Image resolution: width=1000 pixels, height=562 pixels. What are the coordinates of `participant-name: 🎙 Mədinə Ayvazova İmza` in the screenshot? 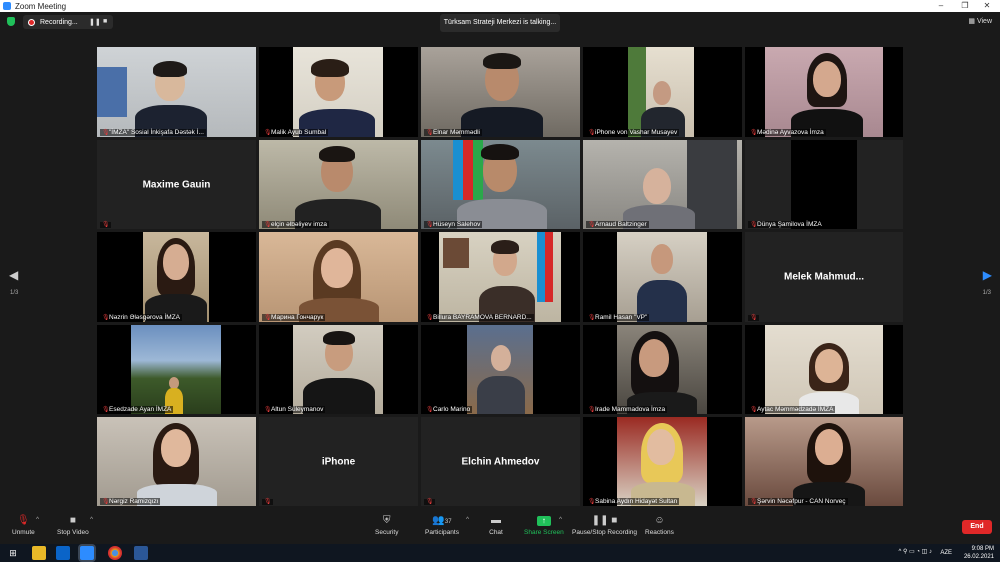 It's located at (787, 132).